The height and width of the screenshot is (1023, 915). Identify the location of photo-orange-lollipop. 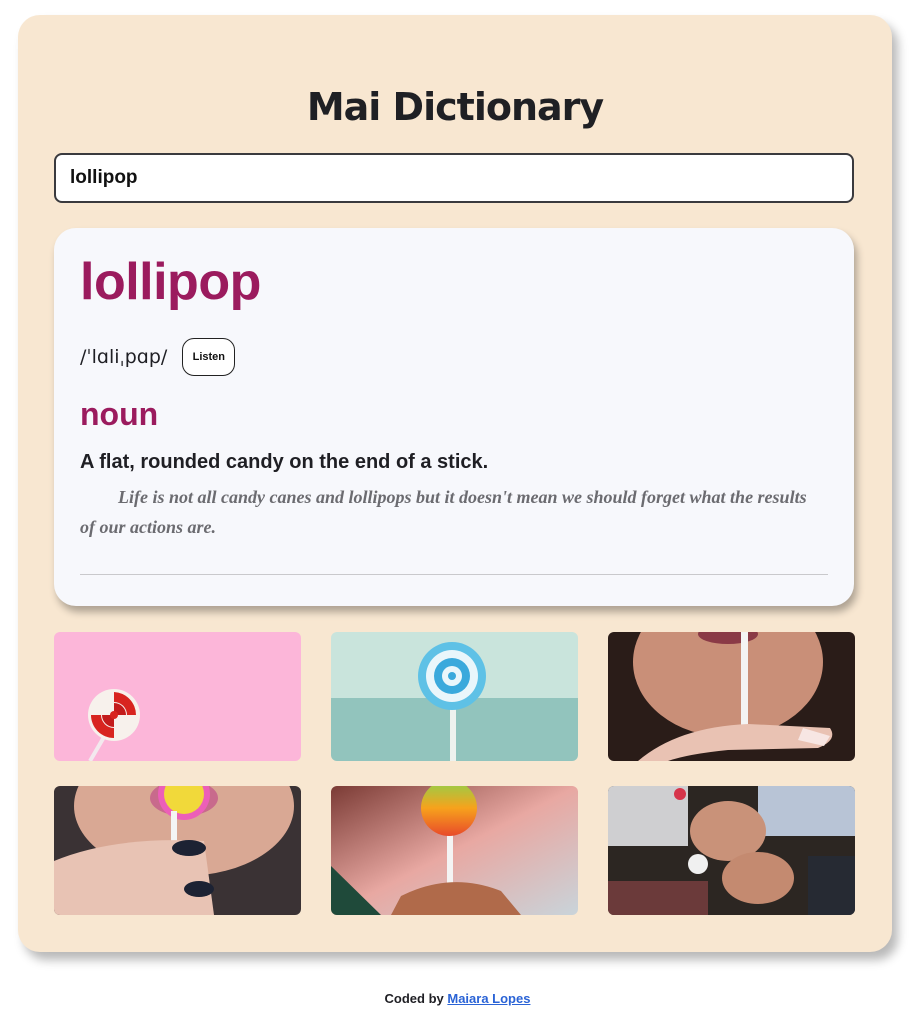
(454, 850).